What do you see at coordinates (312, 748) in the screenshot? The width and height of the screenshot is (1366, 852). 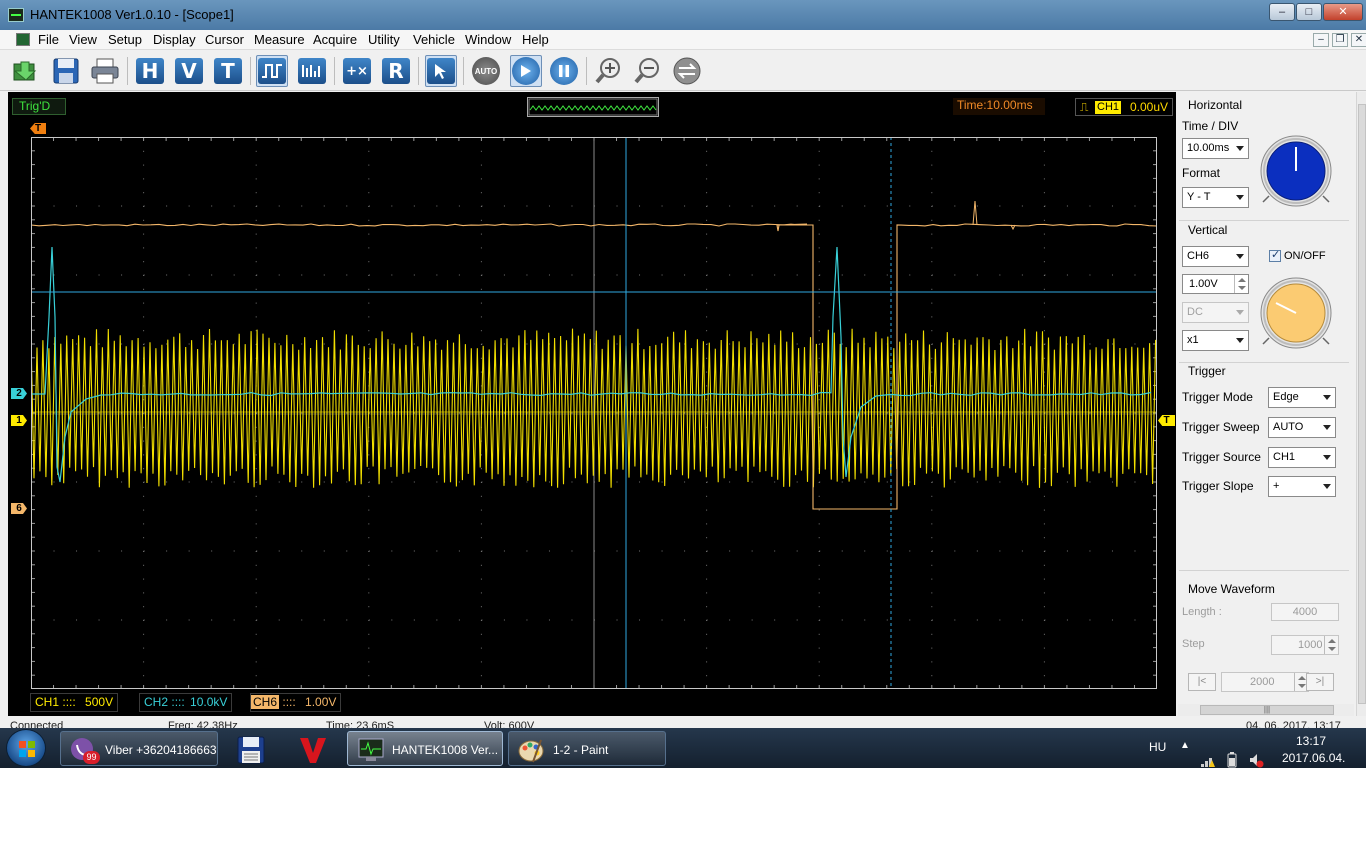 I see `taskbar-pinned-v-app` at bounding box center [312, 748].